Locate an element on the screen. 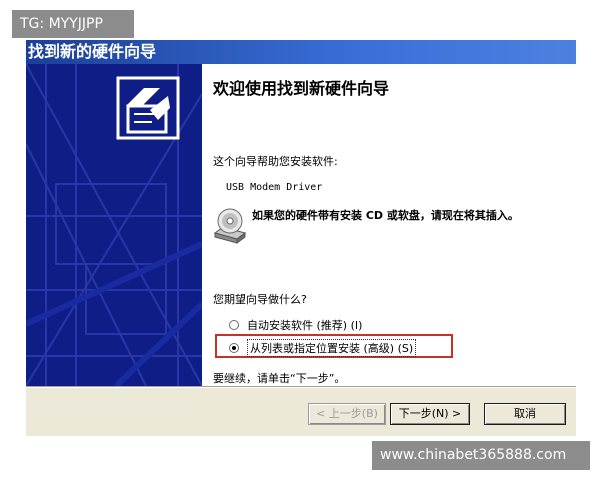 The height and width of the screenshot is (480, 600). wizard-question: 您期望向导做什么? is located at coordinates (260, 299).